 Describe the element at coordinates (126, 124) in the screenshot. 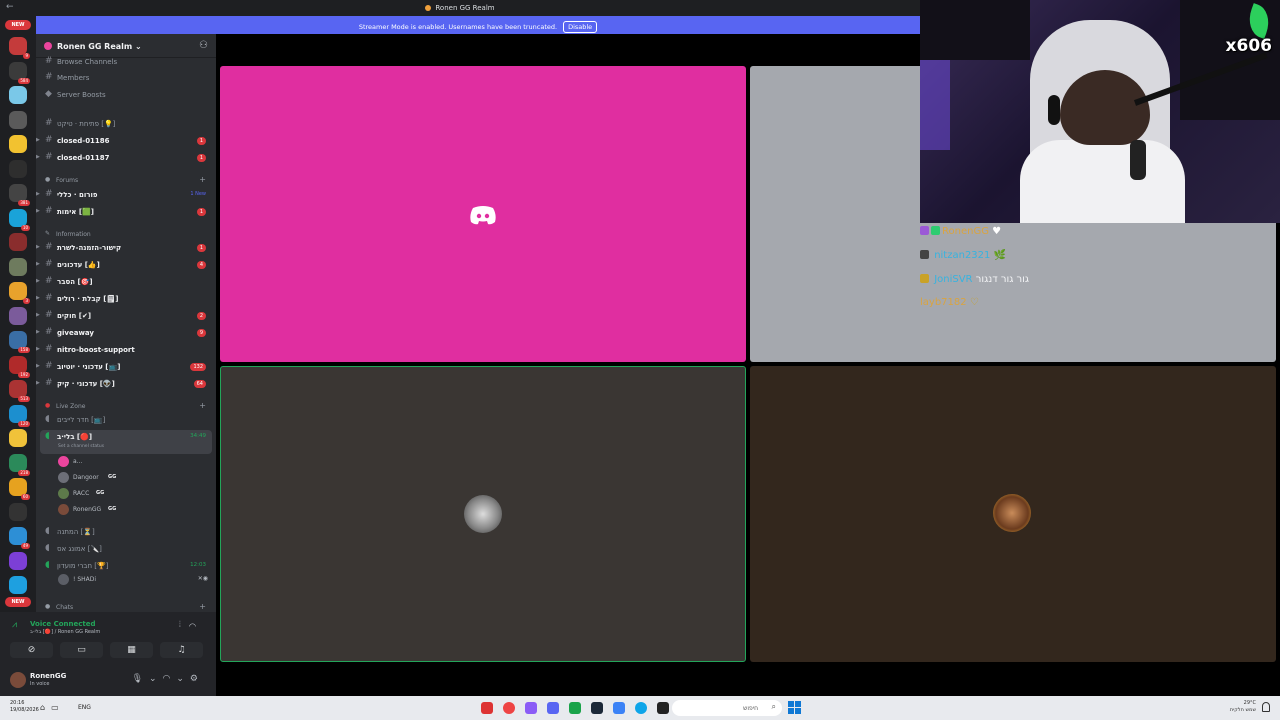

I see `channel-ticket: # פתיחת · טיקט [💡]` at that location.